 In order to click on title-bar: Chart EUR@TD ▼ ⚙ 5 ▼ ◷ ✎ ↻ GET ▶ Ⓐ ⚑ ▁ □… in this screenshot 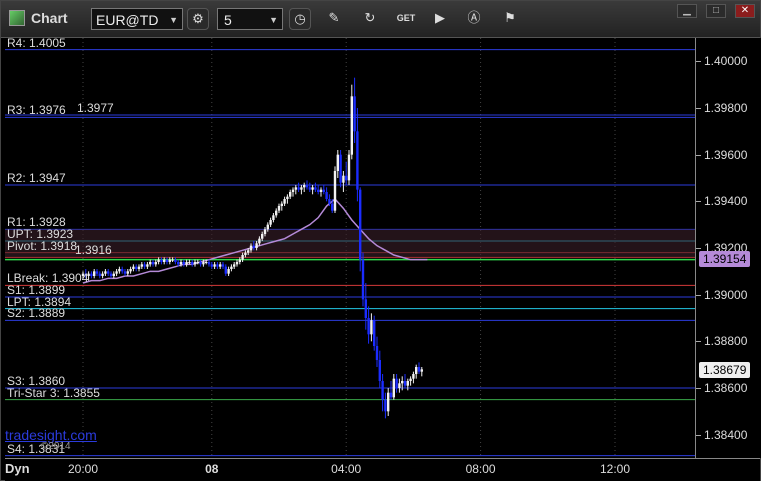, I will do `click(380, 19)`.